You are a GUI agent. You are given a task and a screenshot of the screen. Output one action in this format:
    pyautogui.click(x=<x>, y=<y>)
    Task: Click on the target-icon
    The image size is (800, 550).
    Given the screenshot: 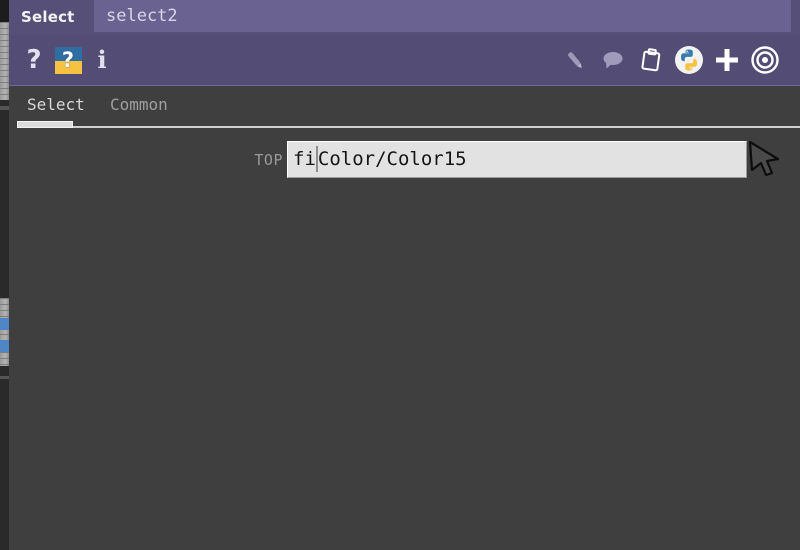 What is the action you would take?
    pyautogui.click(x=765, y=60)
    